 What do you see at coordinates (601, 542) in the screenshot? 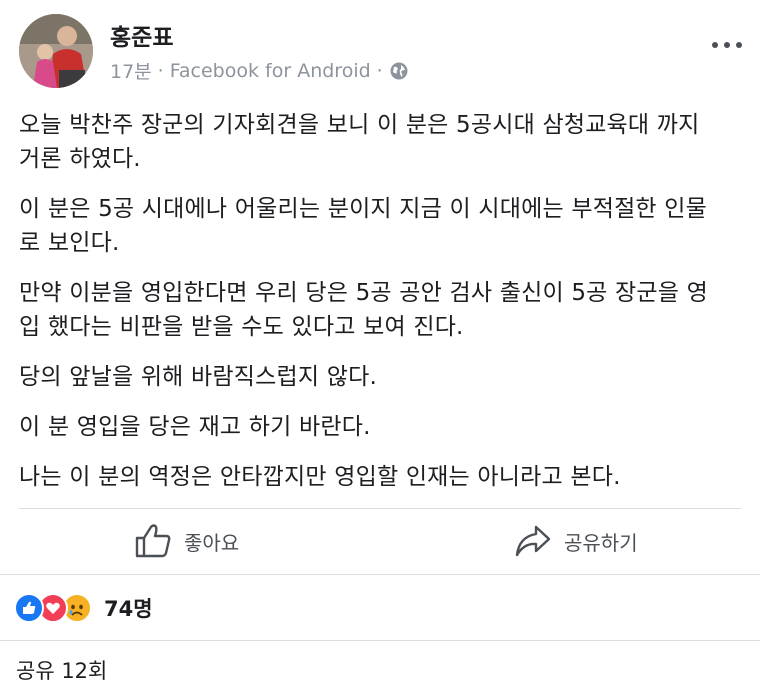
I see `share-label: 공유하기` at bounding box center [601, 542].